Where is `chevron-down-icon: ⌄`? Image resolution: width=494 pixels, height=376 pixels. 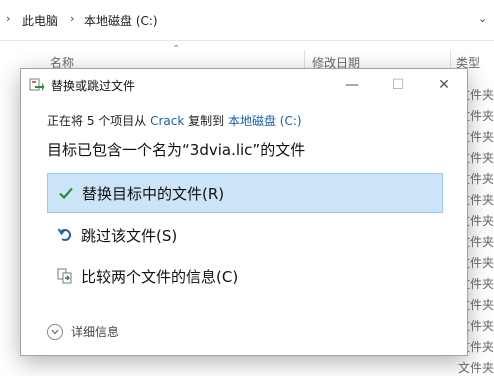 chevron-down-icon: ⌄ is located at coordinates (482, 18).